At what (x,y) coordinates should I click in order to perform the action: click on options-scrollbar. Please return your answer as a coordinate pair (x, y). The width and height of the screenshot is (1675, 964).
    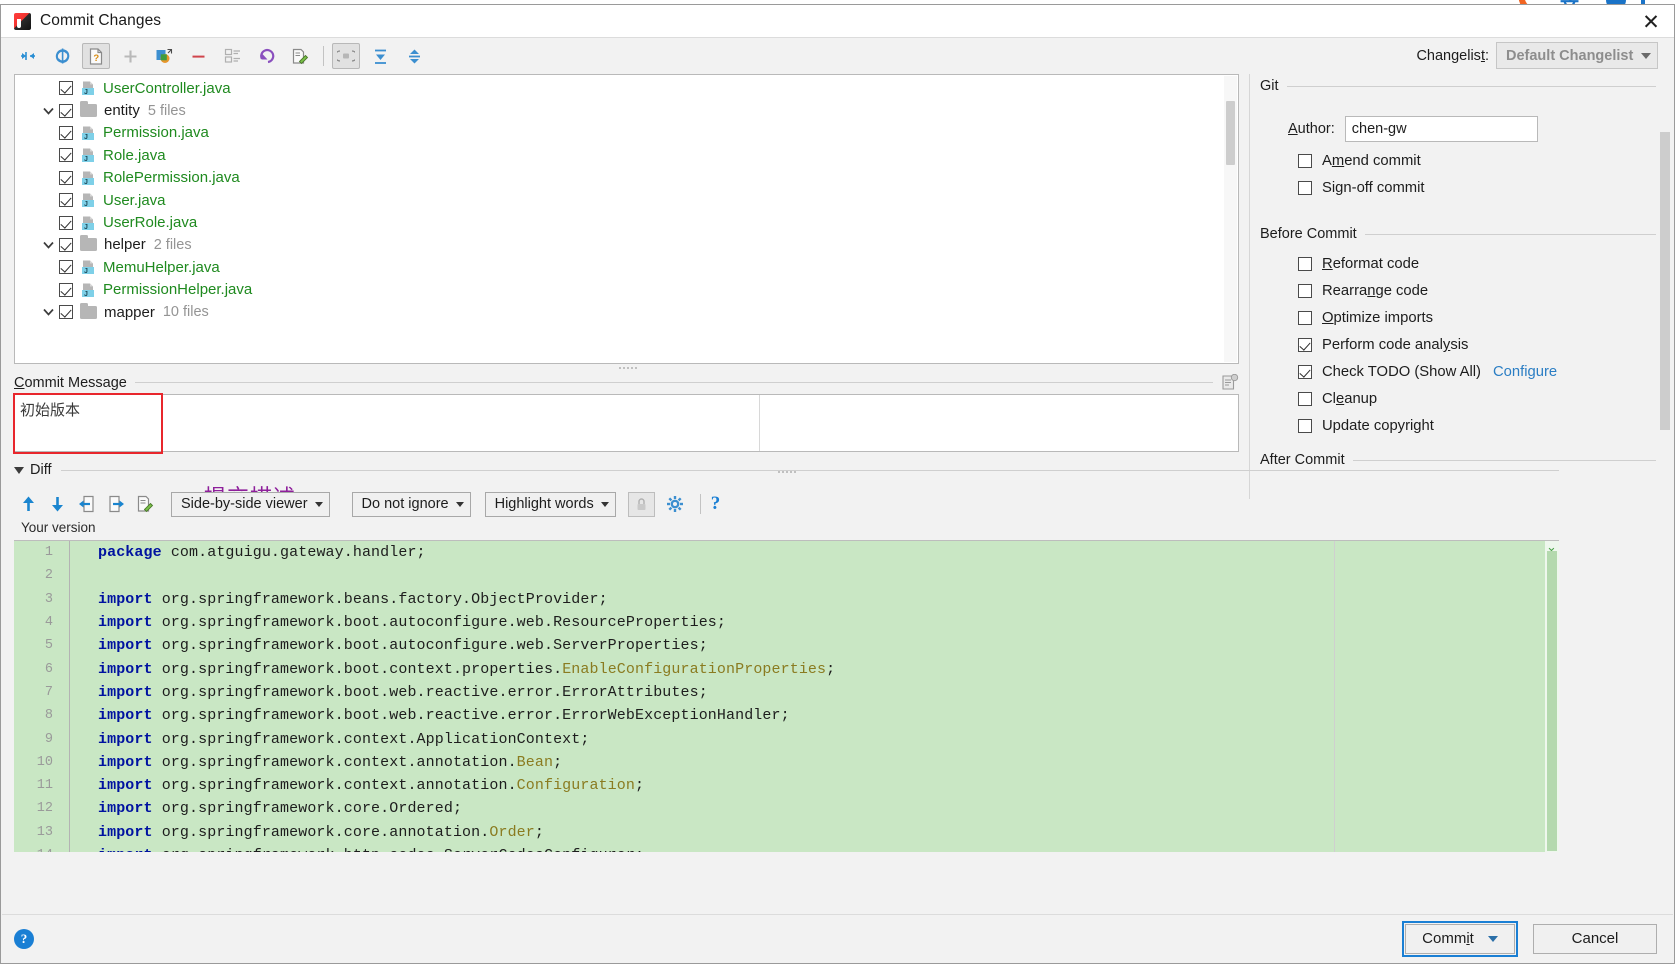
    Looking at the image, I should click on (1665, 279).